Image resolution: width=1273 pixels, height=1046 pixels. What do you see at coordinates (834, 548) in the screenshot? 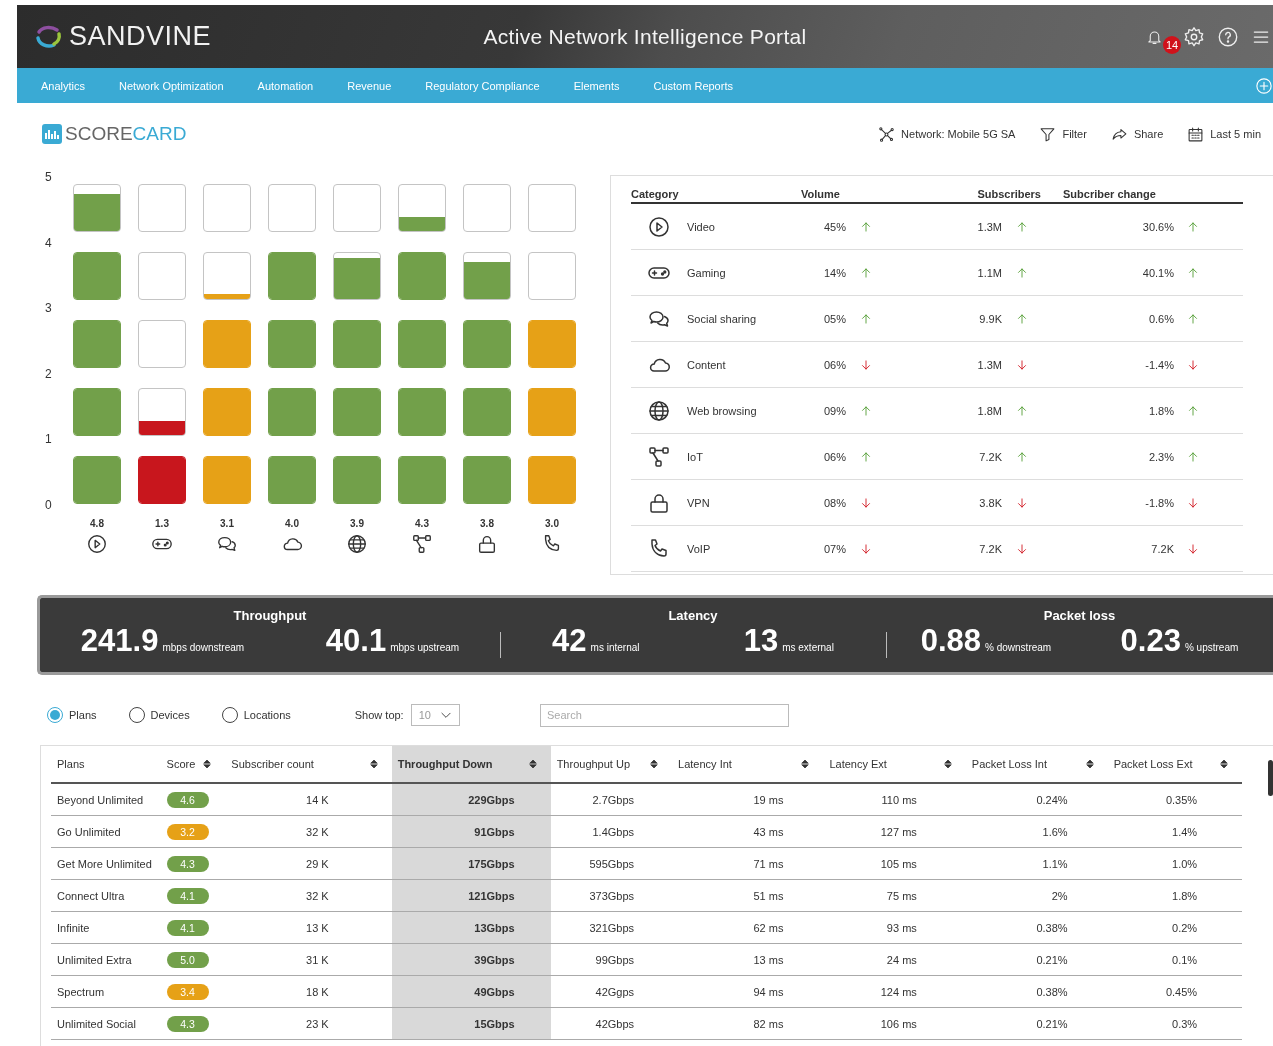
I see `volume-value: 07%` at bounding box center [834, 548].